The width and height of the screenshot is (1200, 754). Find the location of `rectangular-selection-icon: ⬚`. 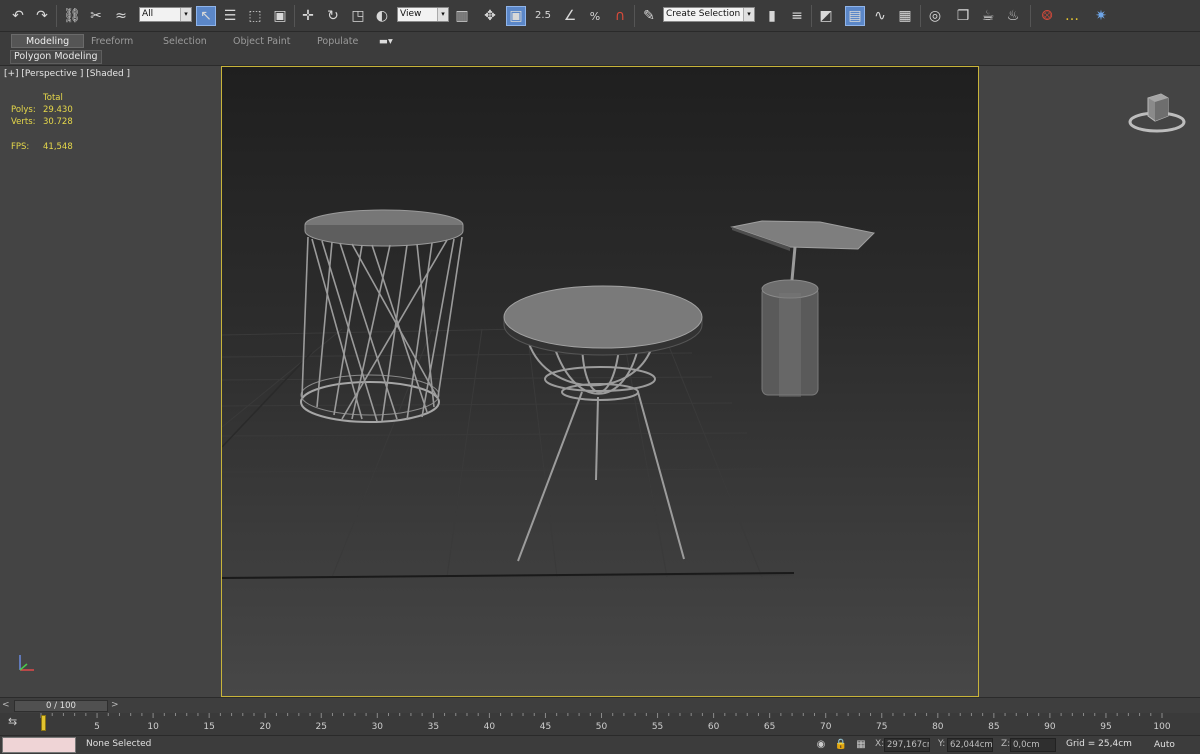

rectangular-selection-icon: ⬚ is located at coordinates (255, 16).